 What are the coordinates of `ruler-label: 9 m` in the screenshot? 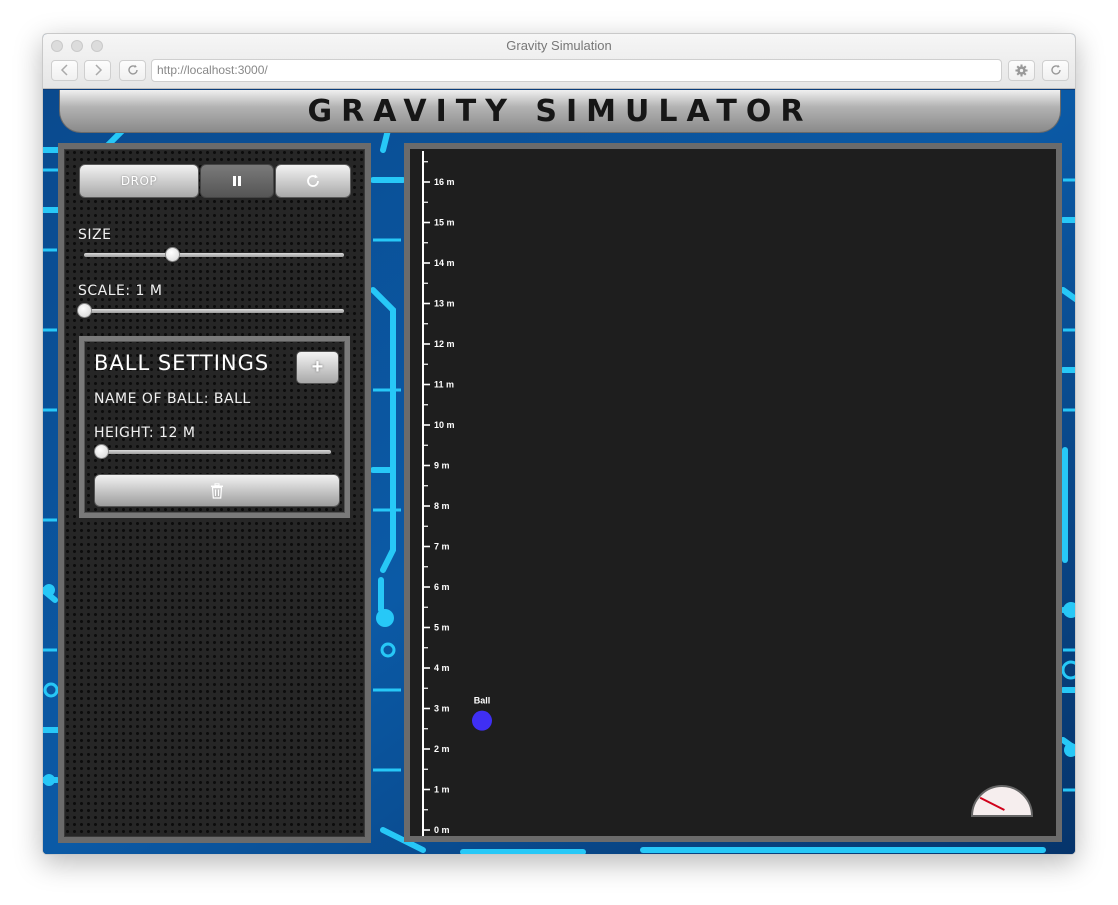 It's located at (442, 466).